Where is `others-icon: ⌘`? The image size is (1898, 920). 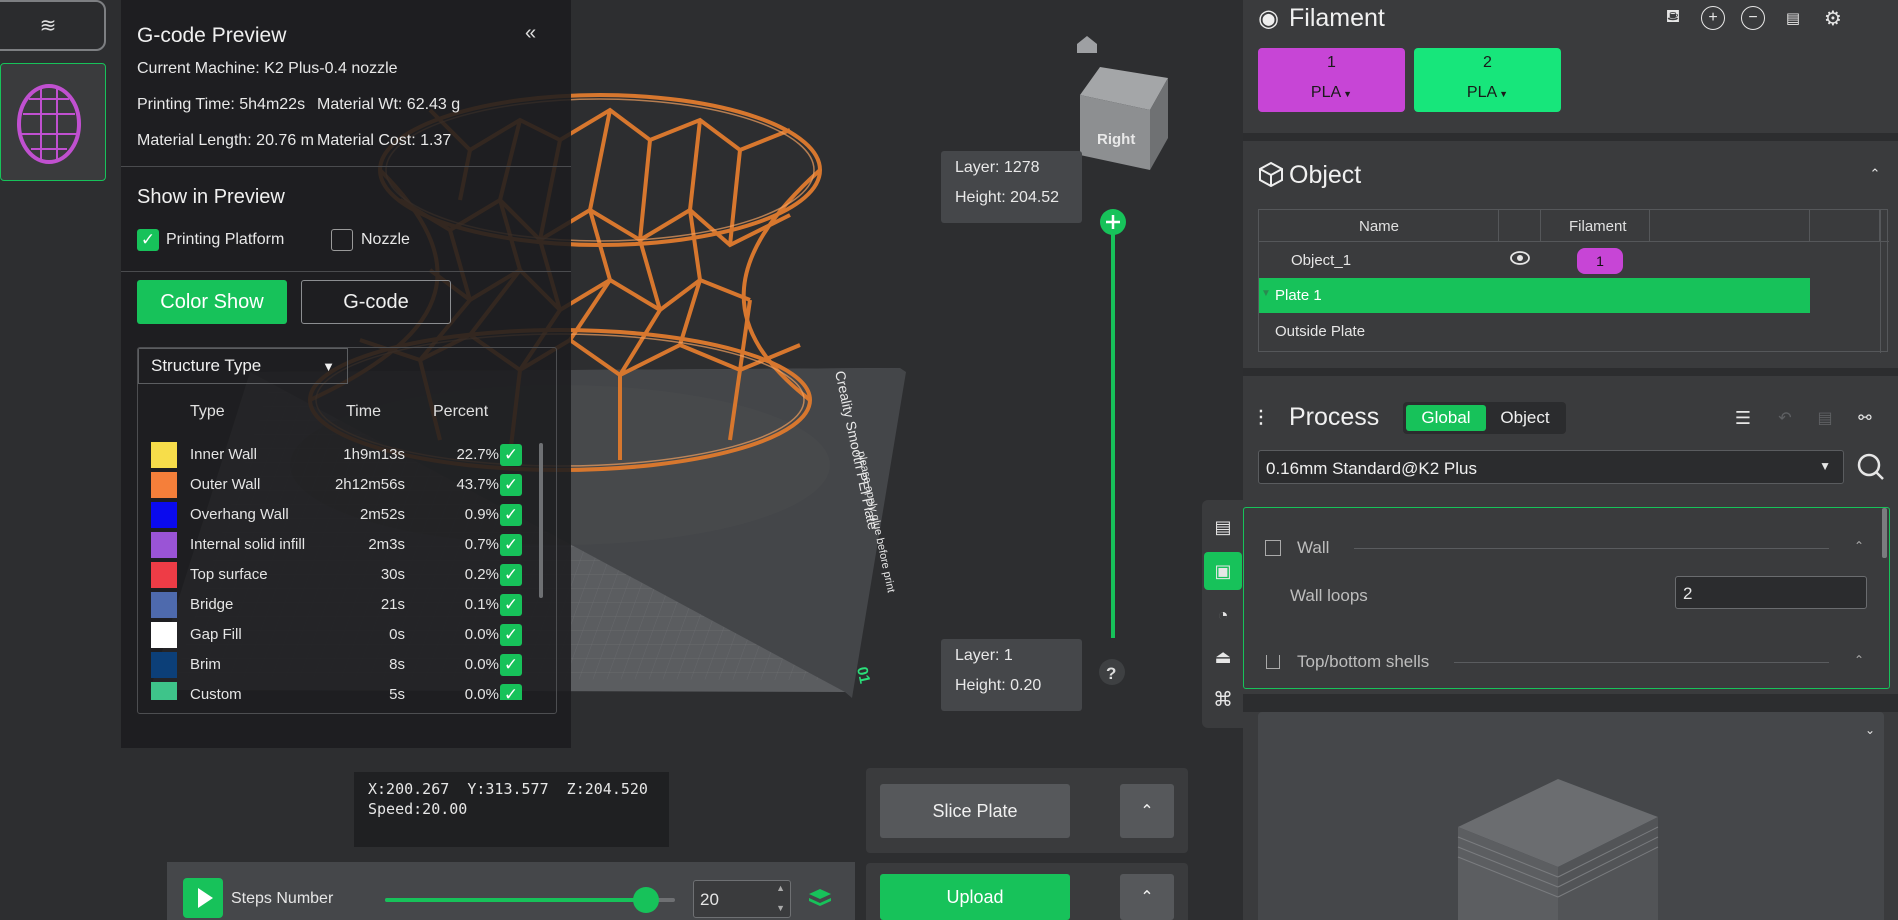 others-icon: ⌘ is located at coordinates (1223, 699).